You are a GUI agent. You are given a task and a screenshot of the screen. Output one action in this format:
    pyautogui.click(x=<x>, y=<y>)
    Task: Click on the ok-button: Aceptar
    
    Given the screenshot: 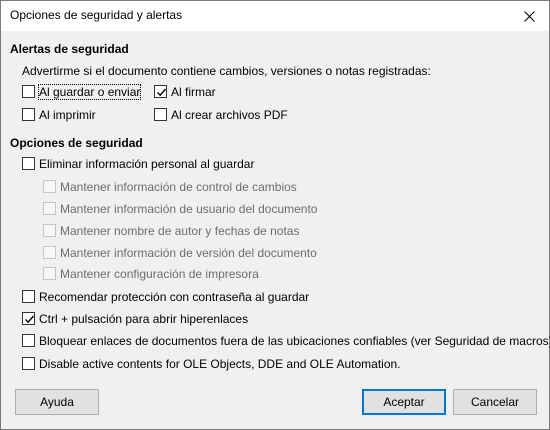 What is the action you would take?
    pyautogui.click(x=404, y=402)
    